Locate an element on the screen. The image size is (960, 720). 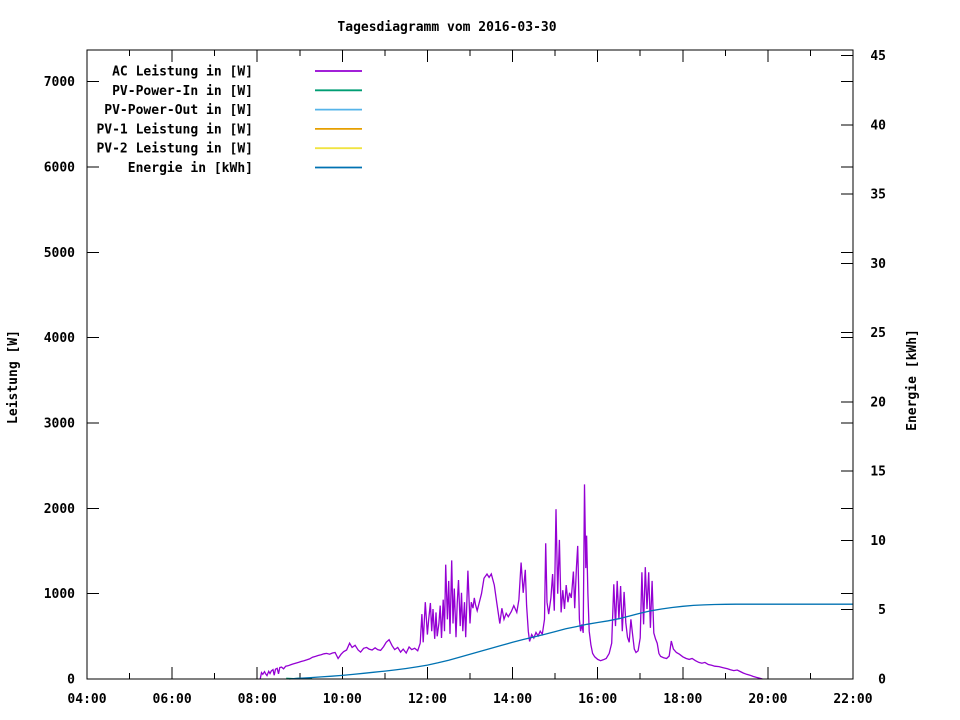
y-left-tick-label: 2000 is located at coordinates (59, 509).